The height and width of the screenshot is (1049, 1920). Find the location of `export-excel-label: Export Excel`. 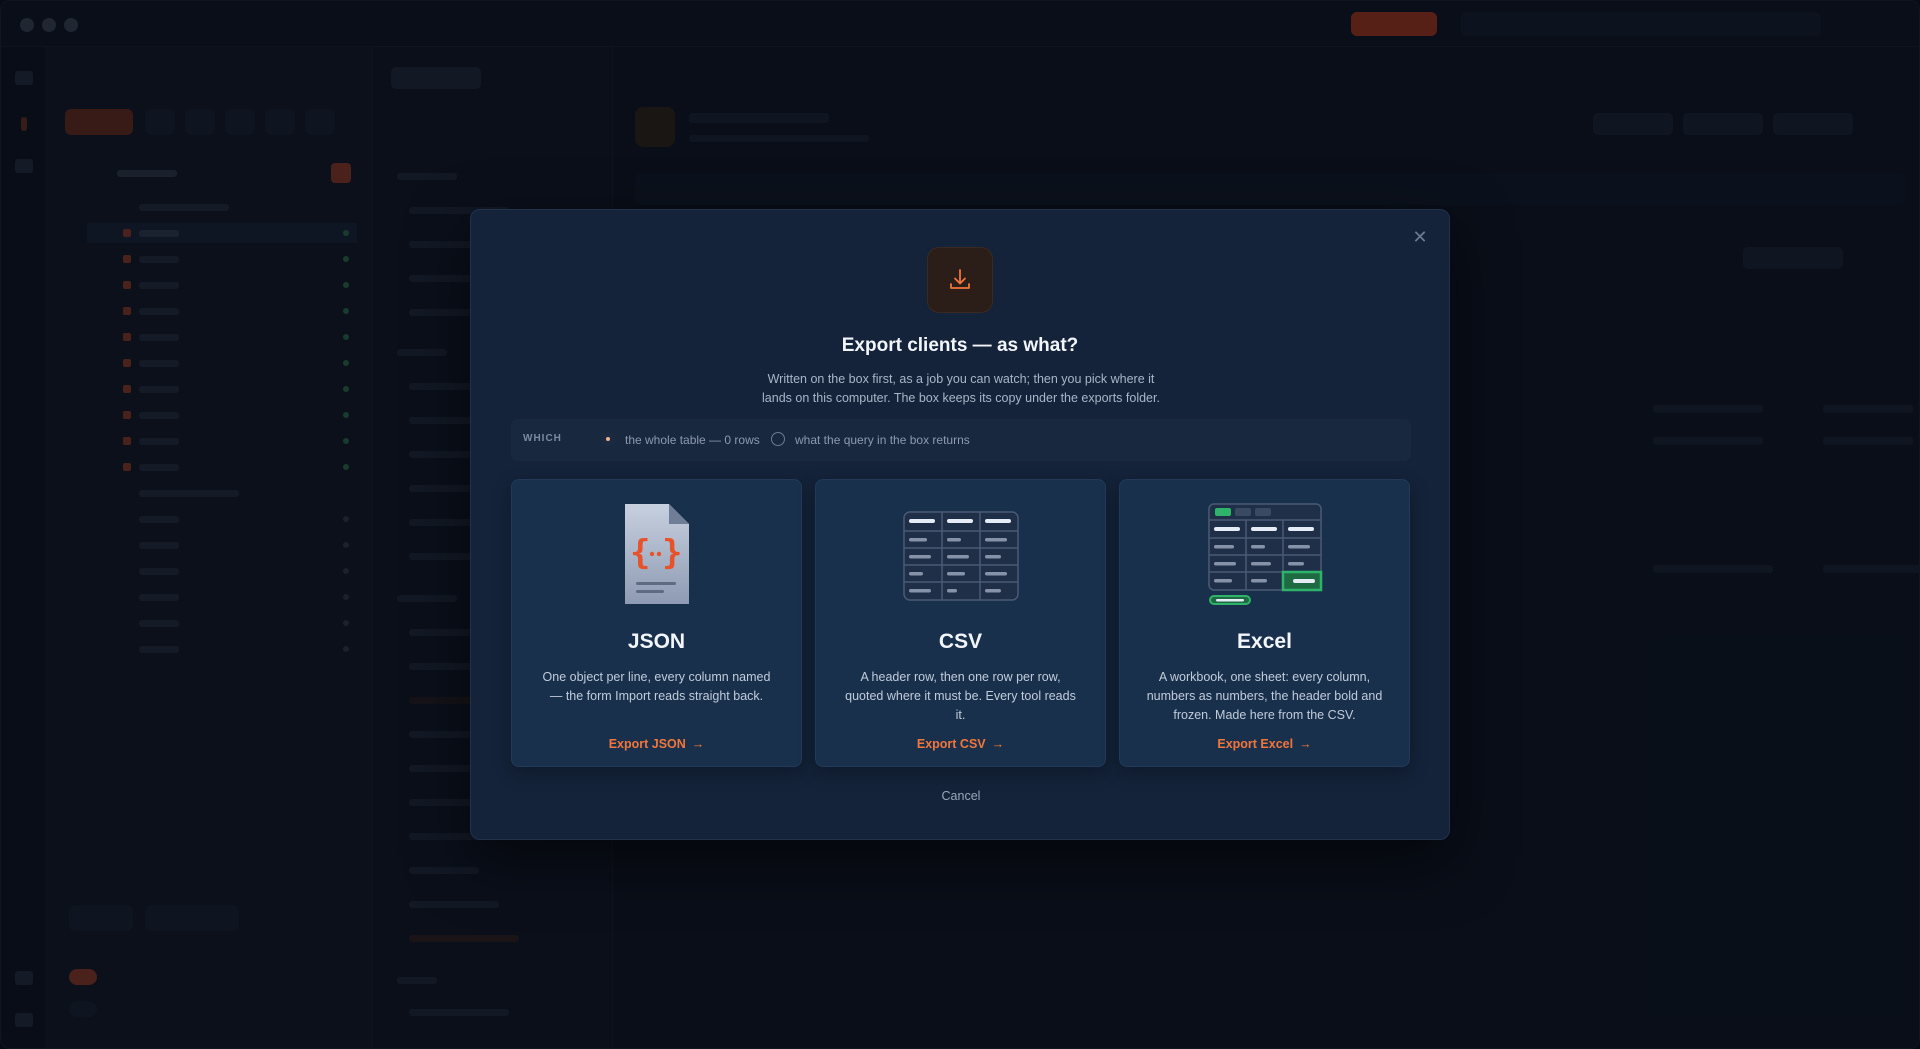

export-excel-label: Export Excel is located at coordinates (1255, 744).